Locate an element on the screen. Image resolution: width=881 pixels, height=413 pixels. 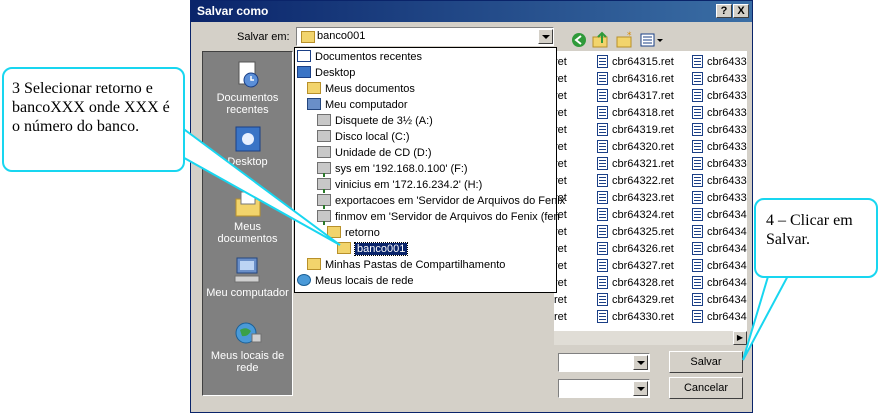
step4-callout: 4 – Clicar em Salvar. is located at coordinates (816, 238).